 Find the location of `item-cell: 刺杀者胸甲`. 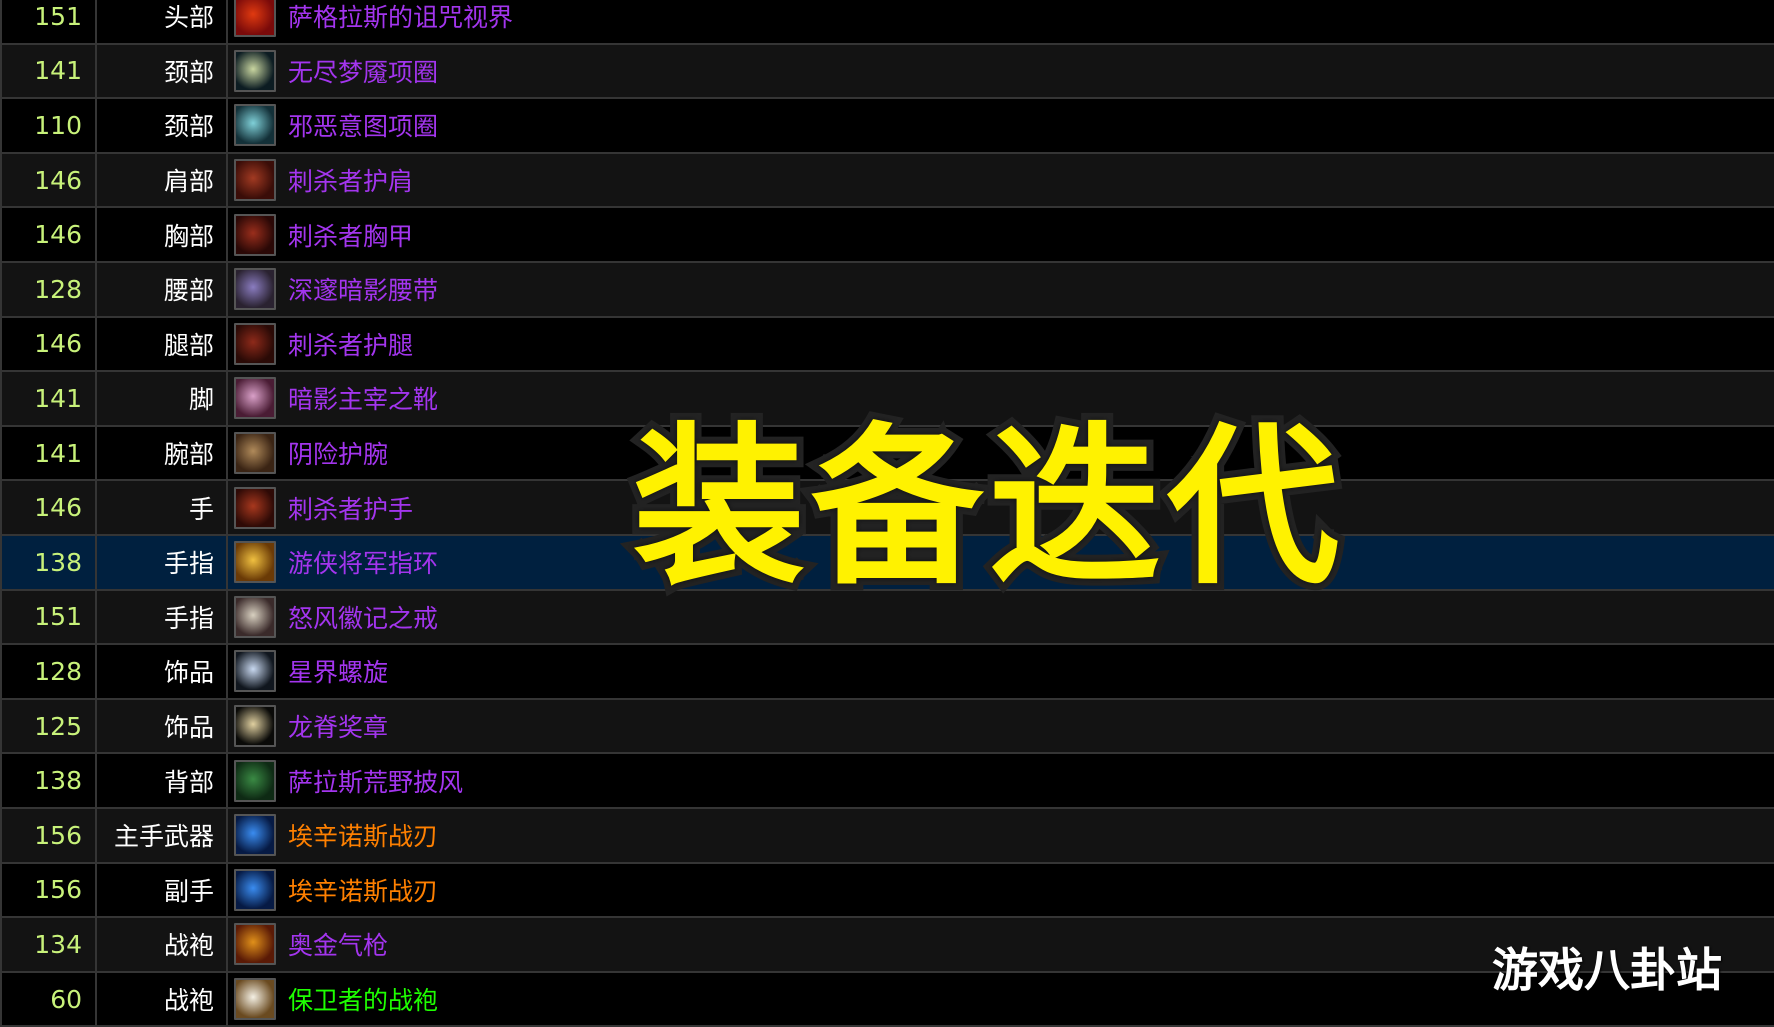

item-cell: 刺杀者胸甲 is located at coordinates (1001, 234).